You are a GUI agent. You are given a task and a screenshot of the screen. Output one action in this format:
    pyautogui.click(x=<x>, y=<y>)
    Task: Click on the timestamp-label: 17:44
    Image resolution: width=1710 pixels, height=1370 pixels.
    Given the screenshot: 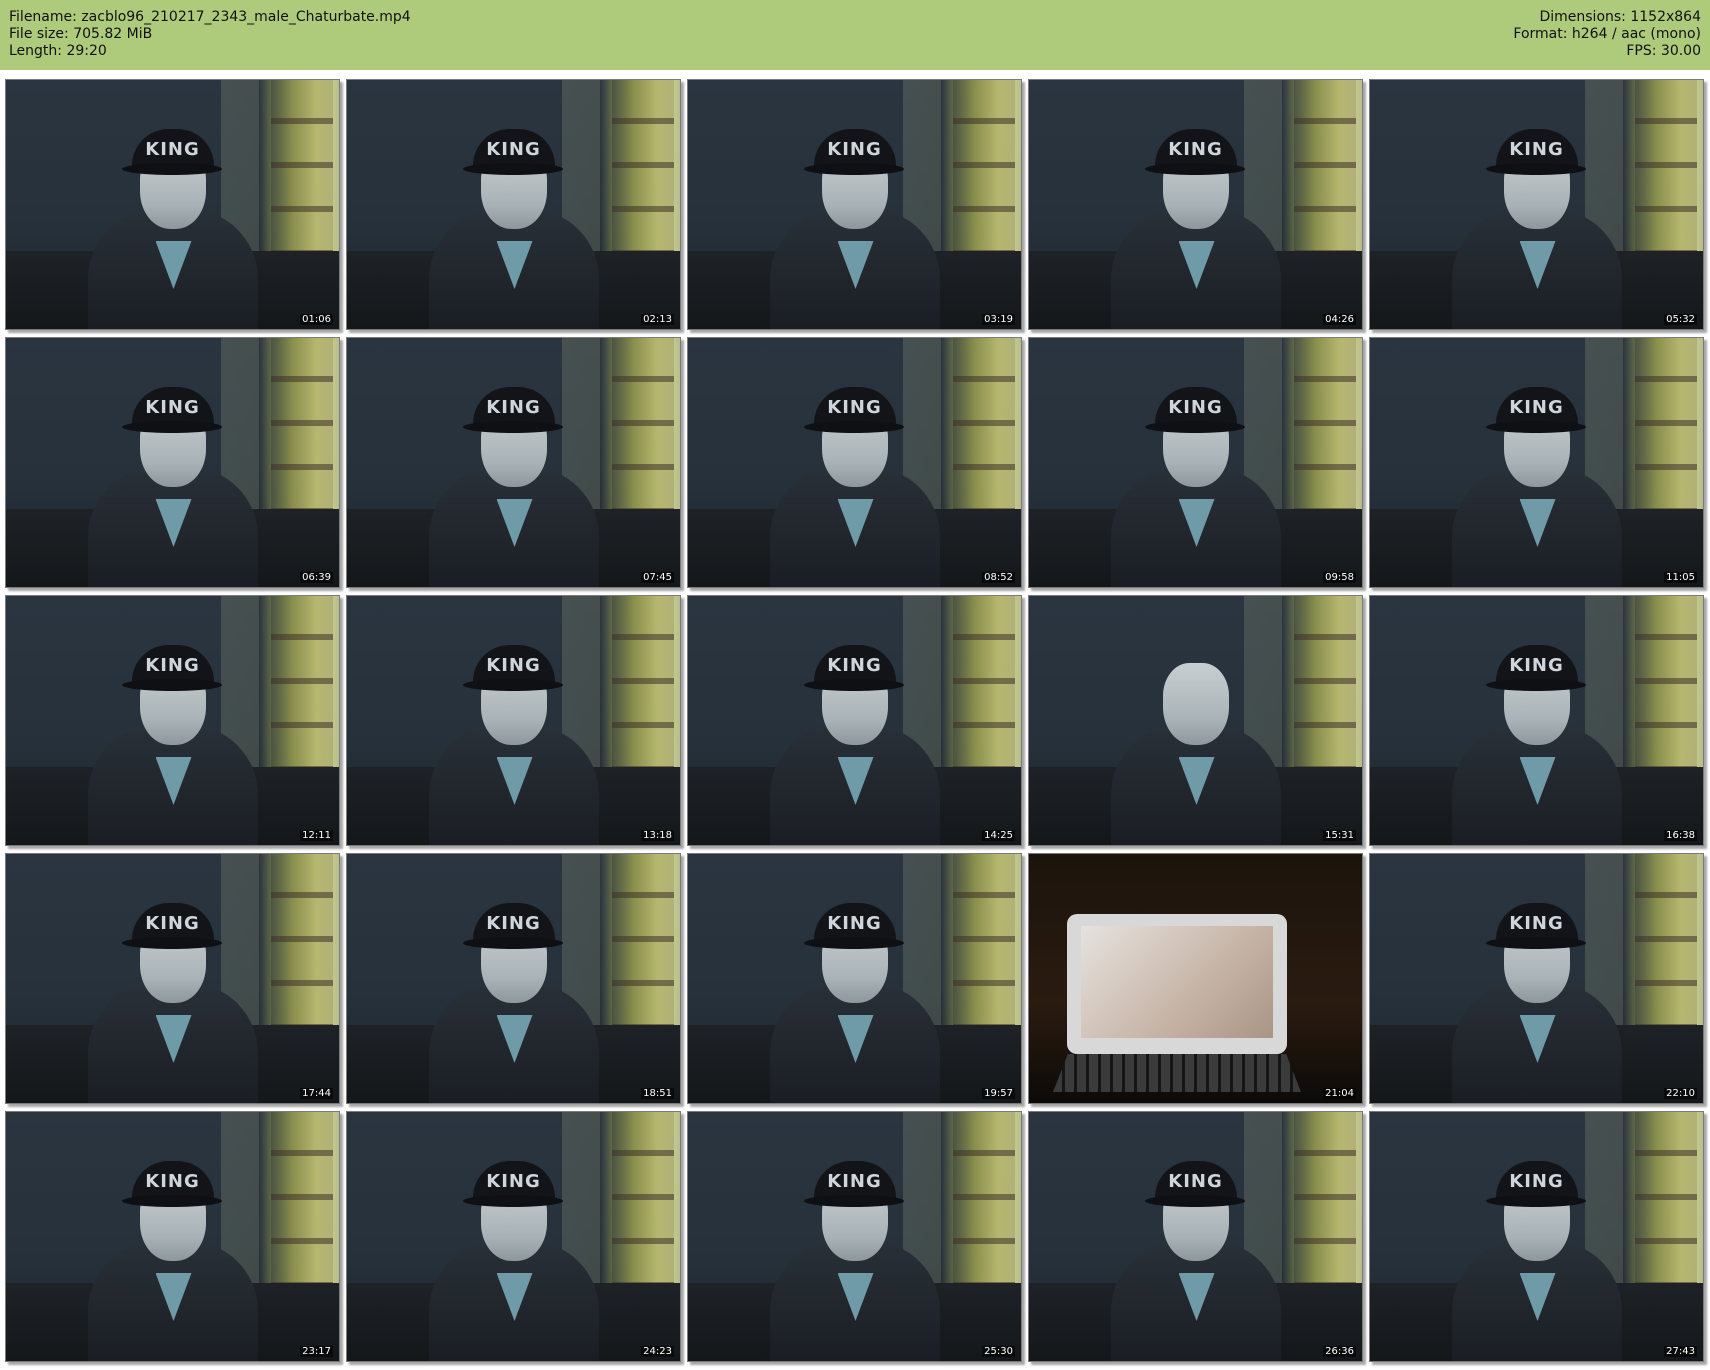 What is the action you would take?
    pyautogui.click(x=316, y=1093)
    